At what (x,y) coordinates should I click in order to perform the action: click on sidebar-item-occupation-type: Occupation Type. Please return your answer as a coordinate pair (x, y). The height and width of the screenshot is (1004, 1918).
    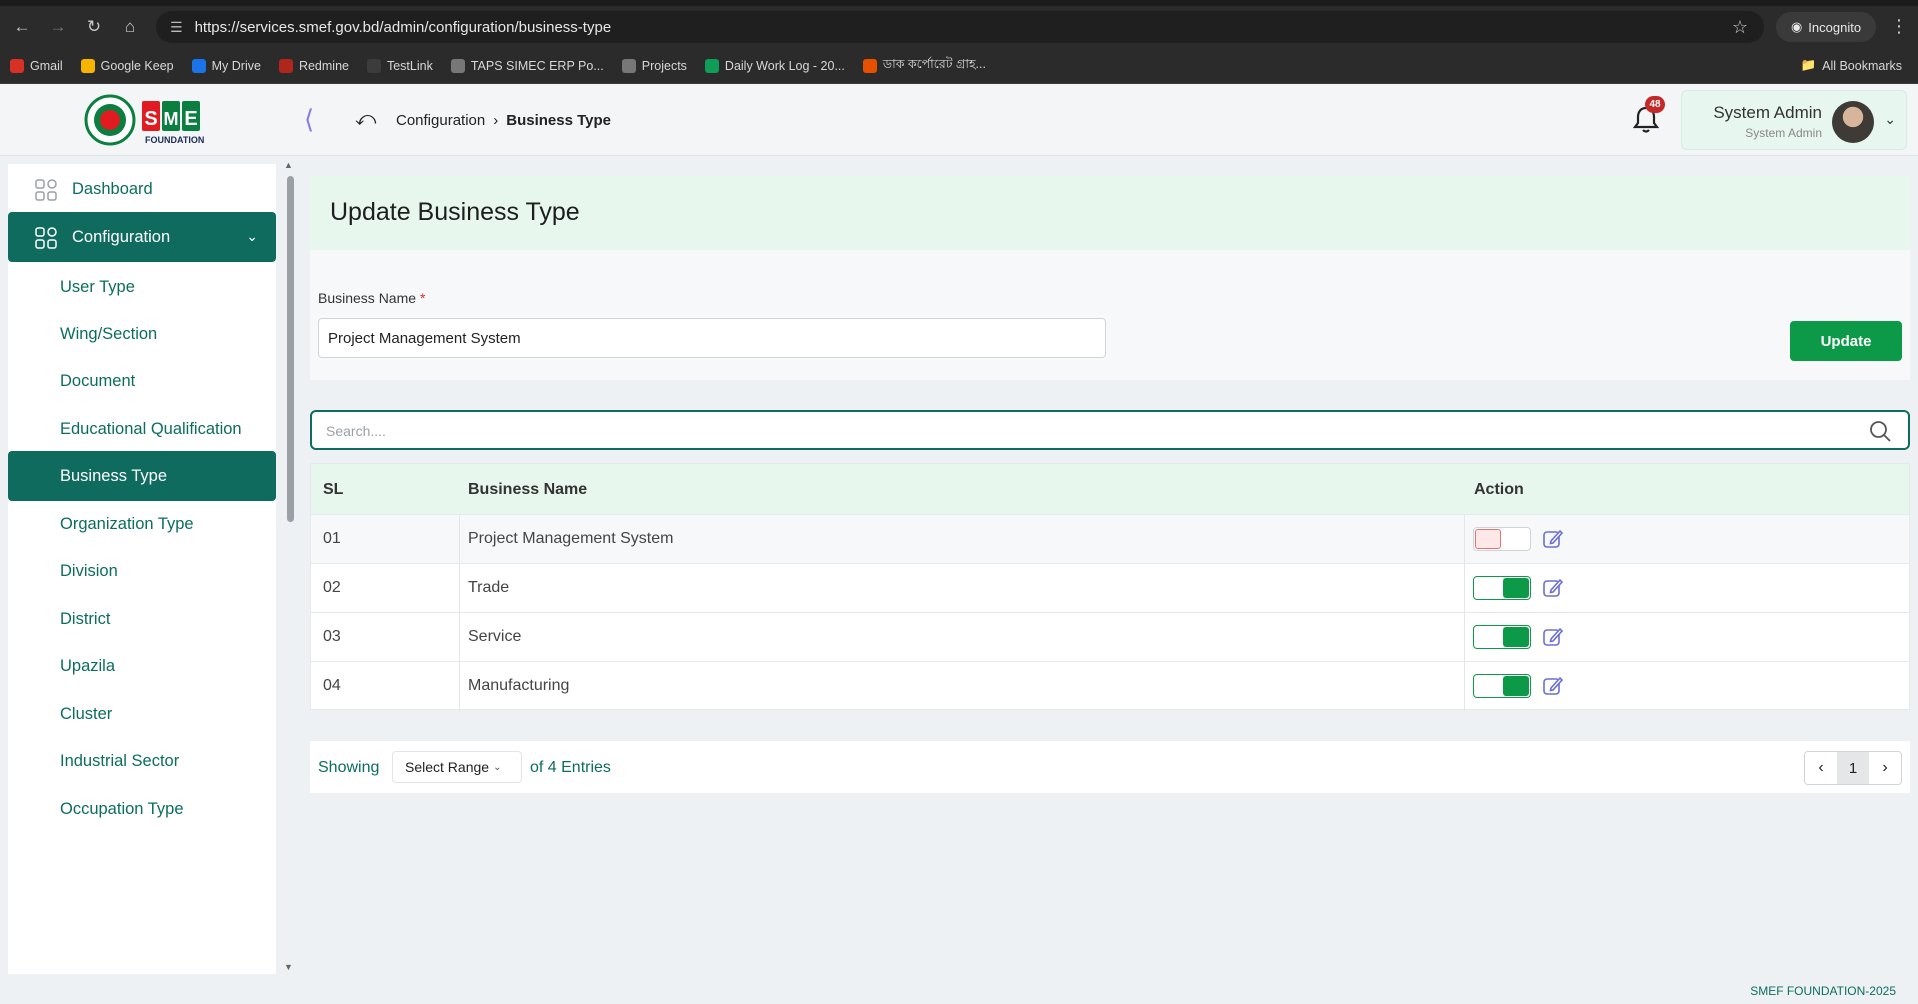
    Looking at the image, I should click on (142, 809).